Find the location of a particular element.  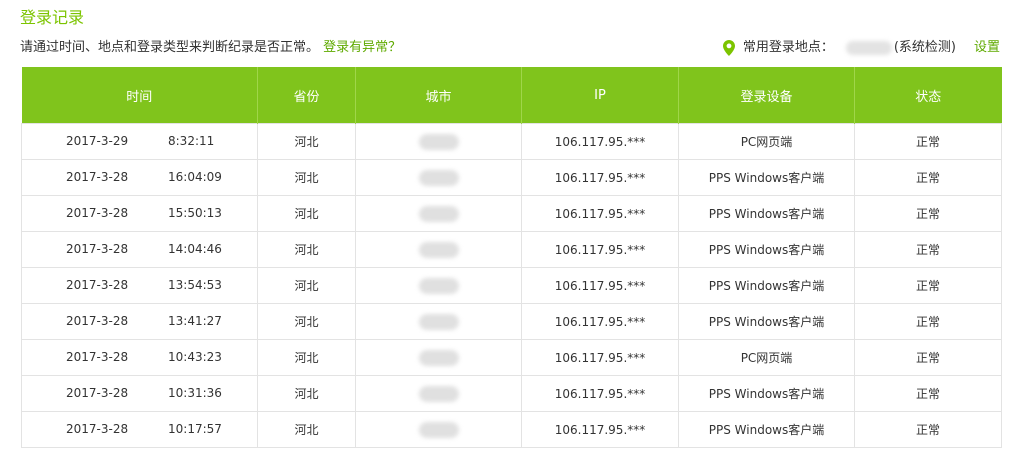

cell-clock: 14:04:46 is located at coordinates (195, 249).